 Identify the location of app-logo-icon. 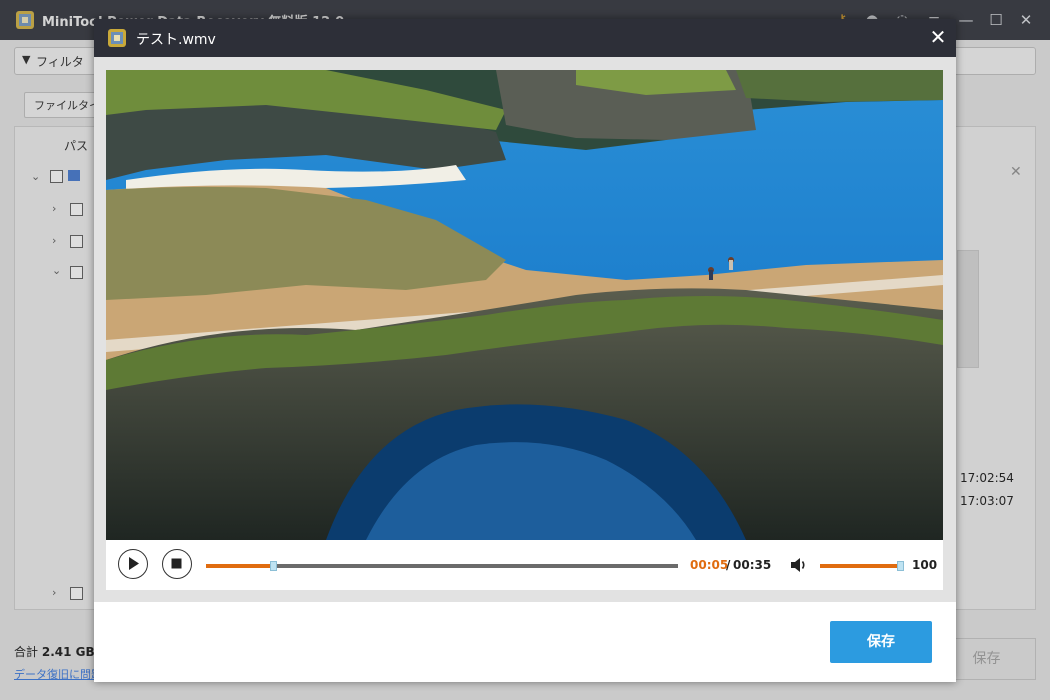
(117, 38).